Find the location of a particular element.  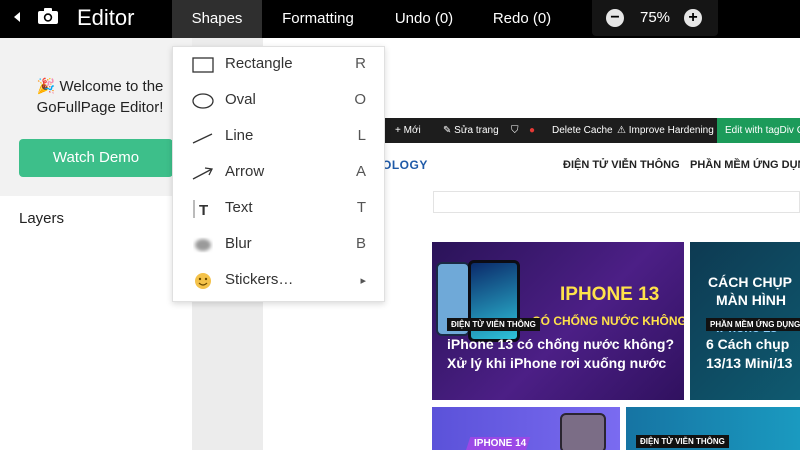

shapes-menu-stickers: Stickers… ▸ is located at coordinates (279, 281).